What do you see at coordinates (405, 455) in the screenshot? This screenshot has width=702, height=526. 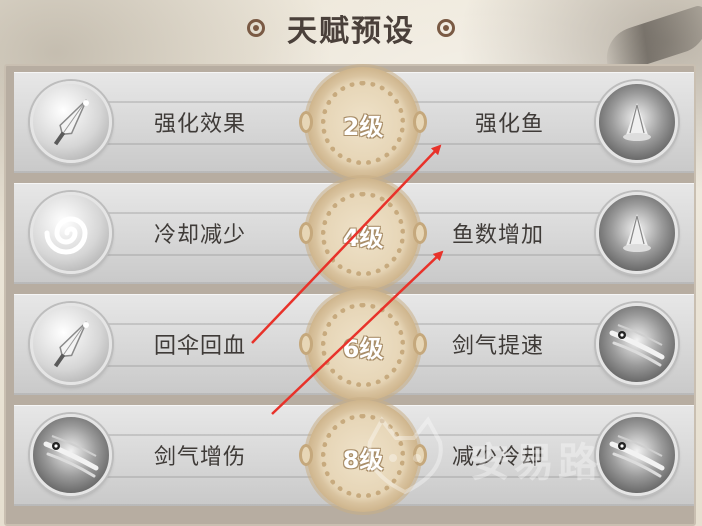 I see `cat-logo-icon` at bounding box center [405, 455].